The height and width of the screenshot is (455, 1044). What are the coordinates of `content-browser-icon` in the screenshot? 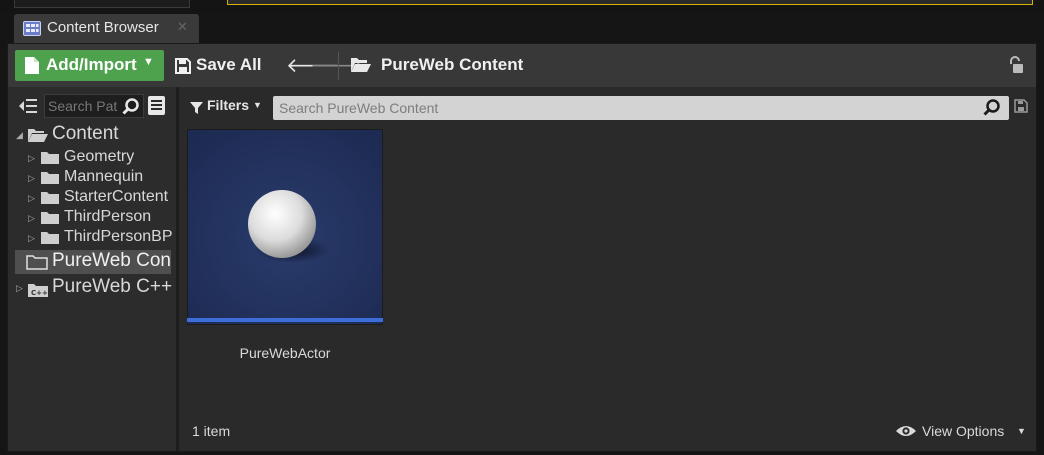 It's located at (32, 31).